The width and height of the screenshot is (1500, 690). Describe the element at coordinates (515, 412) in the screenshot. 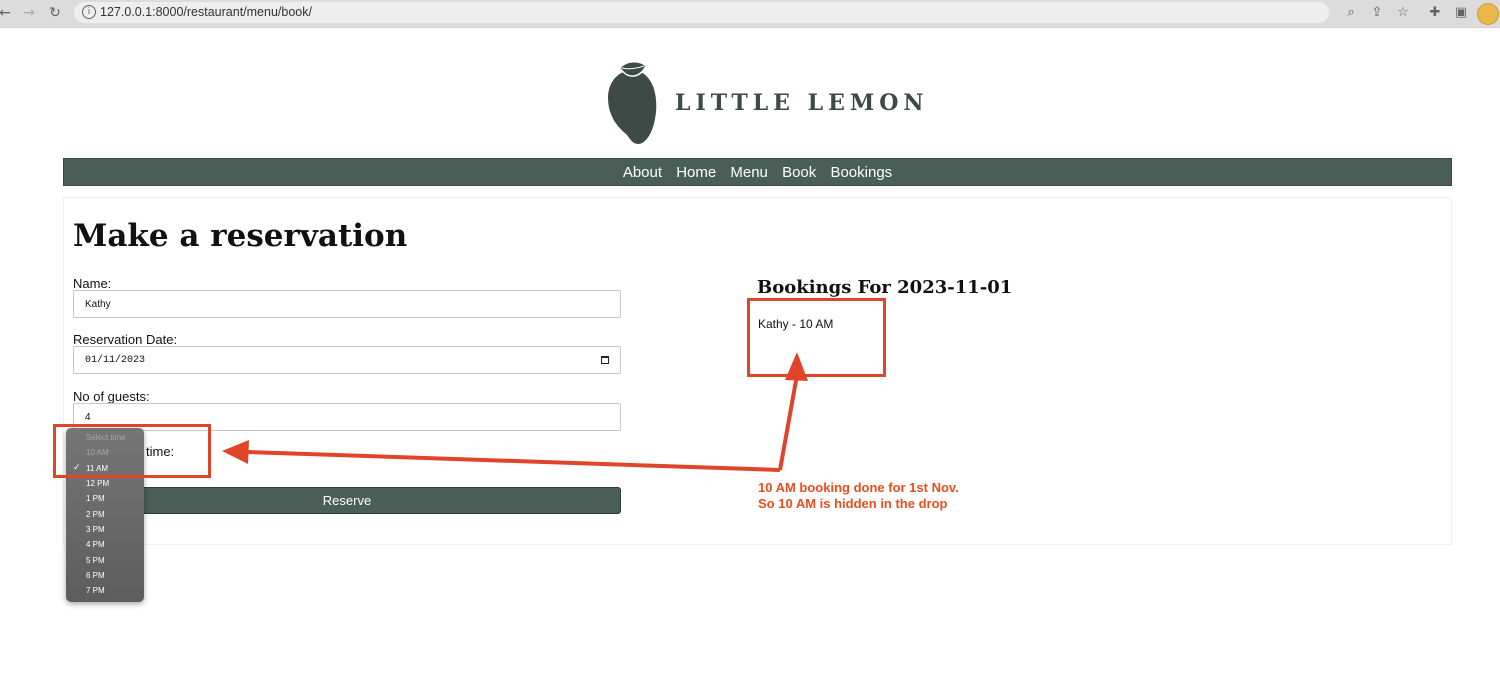

I see `annotation-arrows` at that location.